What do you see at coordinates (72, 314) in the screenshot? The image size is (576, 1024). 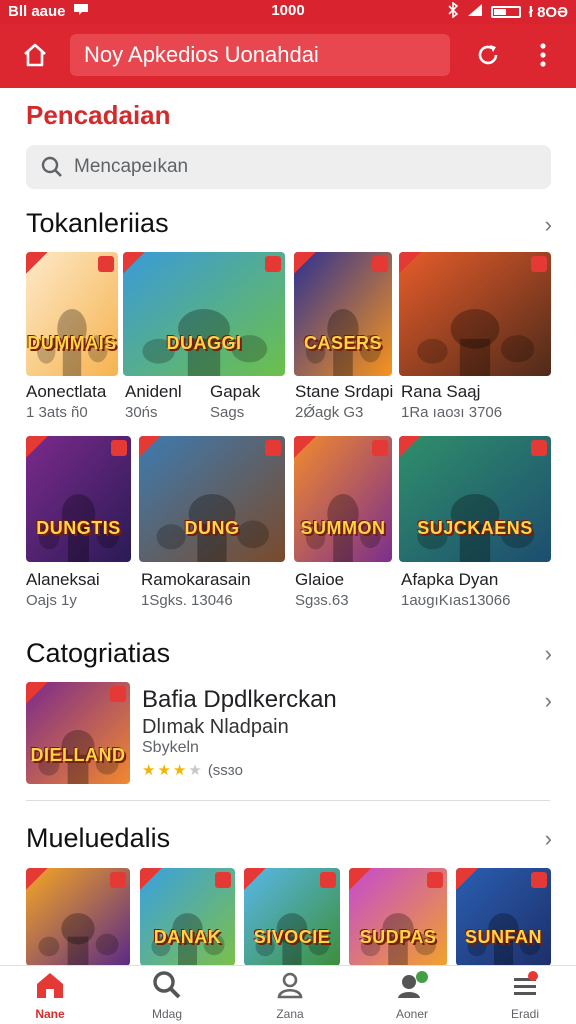 I see `app-tile-1: DUMMAIS` at bounding box center [72, 314].